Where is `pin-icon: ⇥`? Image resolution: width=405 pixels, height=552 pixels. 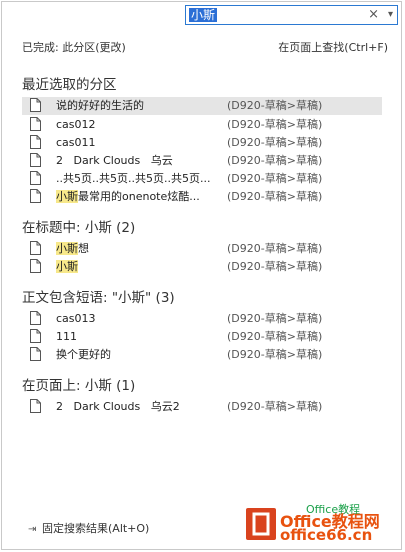
pin-icon: ⇥ is located at coordinates (32, 529).